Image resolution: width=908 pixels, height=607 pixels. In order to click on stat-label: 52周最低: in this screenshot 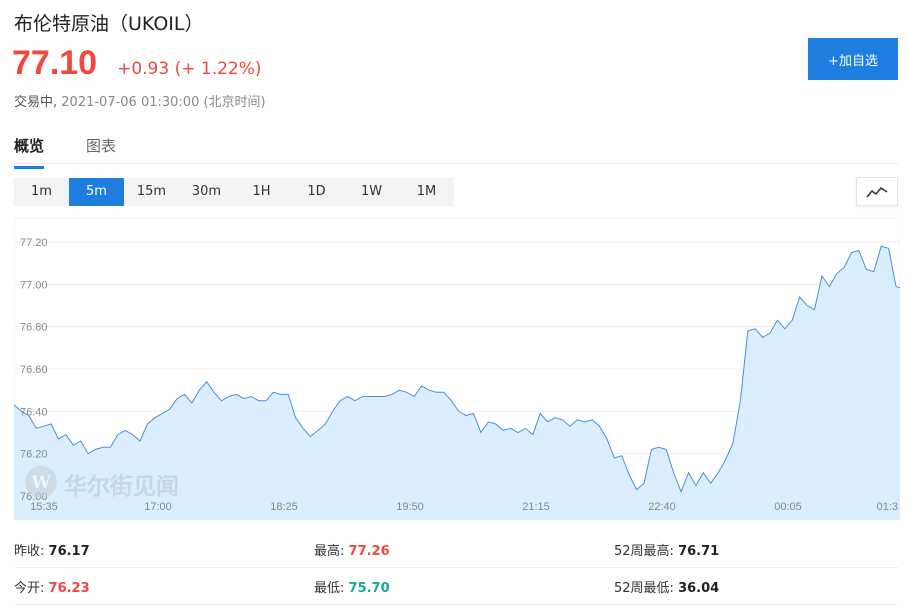, I will do `click(644, 588)`.